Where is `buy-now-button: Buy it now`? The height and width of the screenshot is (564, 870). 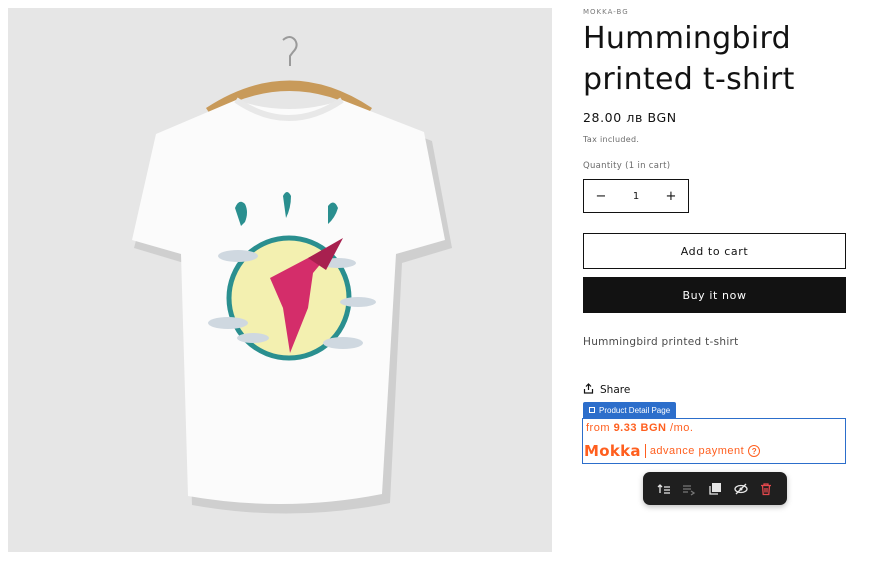
buy-now-button: Buy it now is located at coordinates (714, 295).